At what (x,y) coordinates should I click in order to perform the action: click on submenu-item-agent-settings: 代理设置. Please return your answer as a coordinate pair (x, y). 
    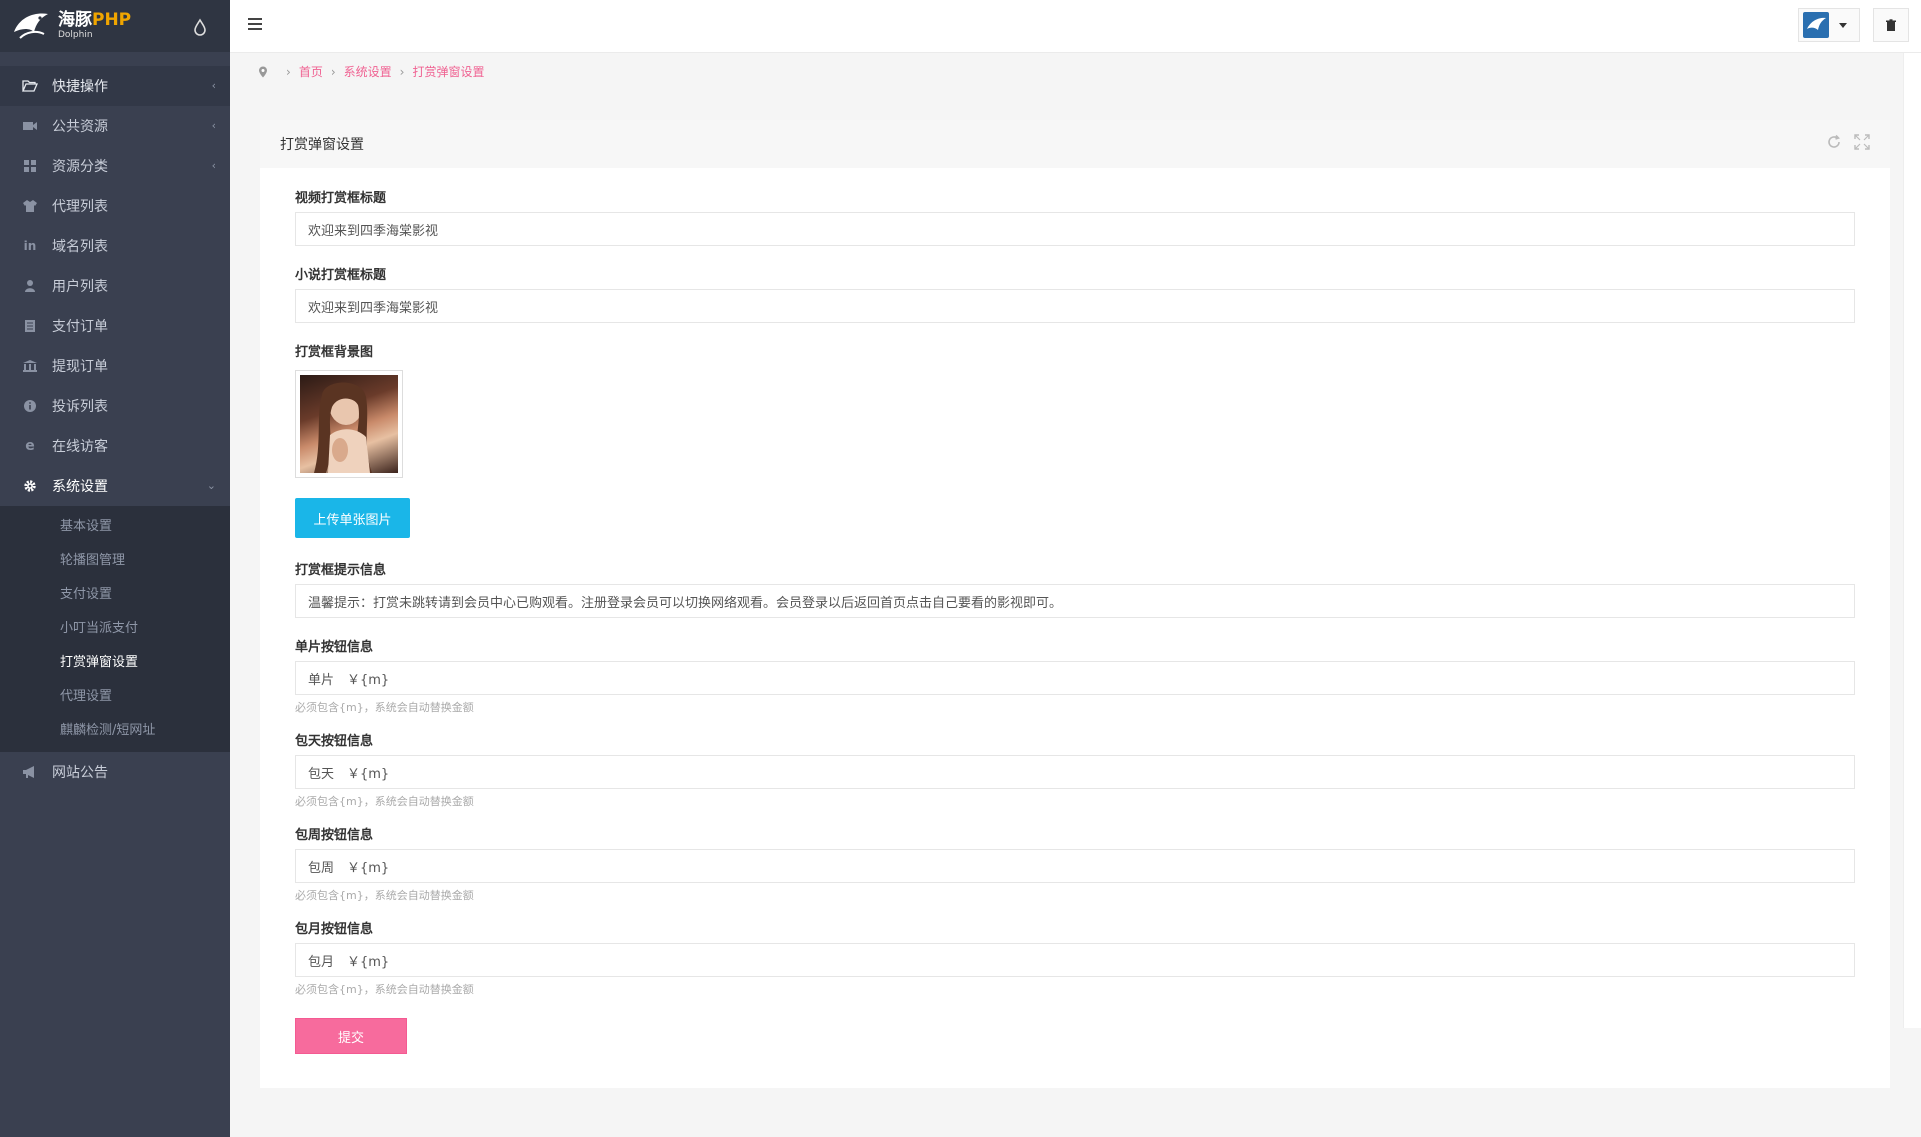
    Looking at the image, I should click on (115, 697).